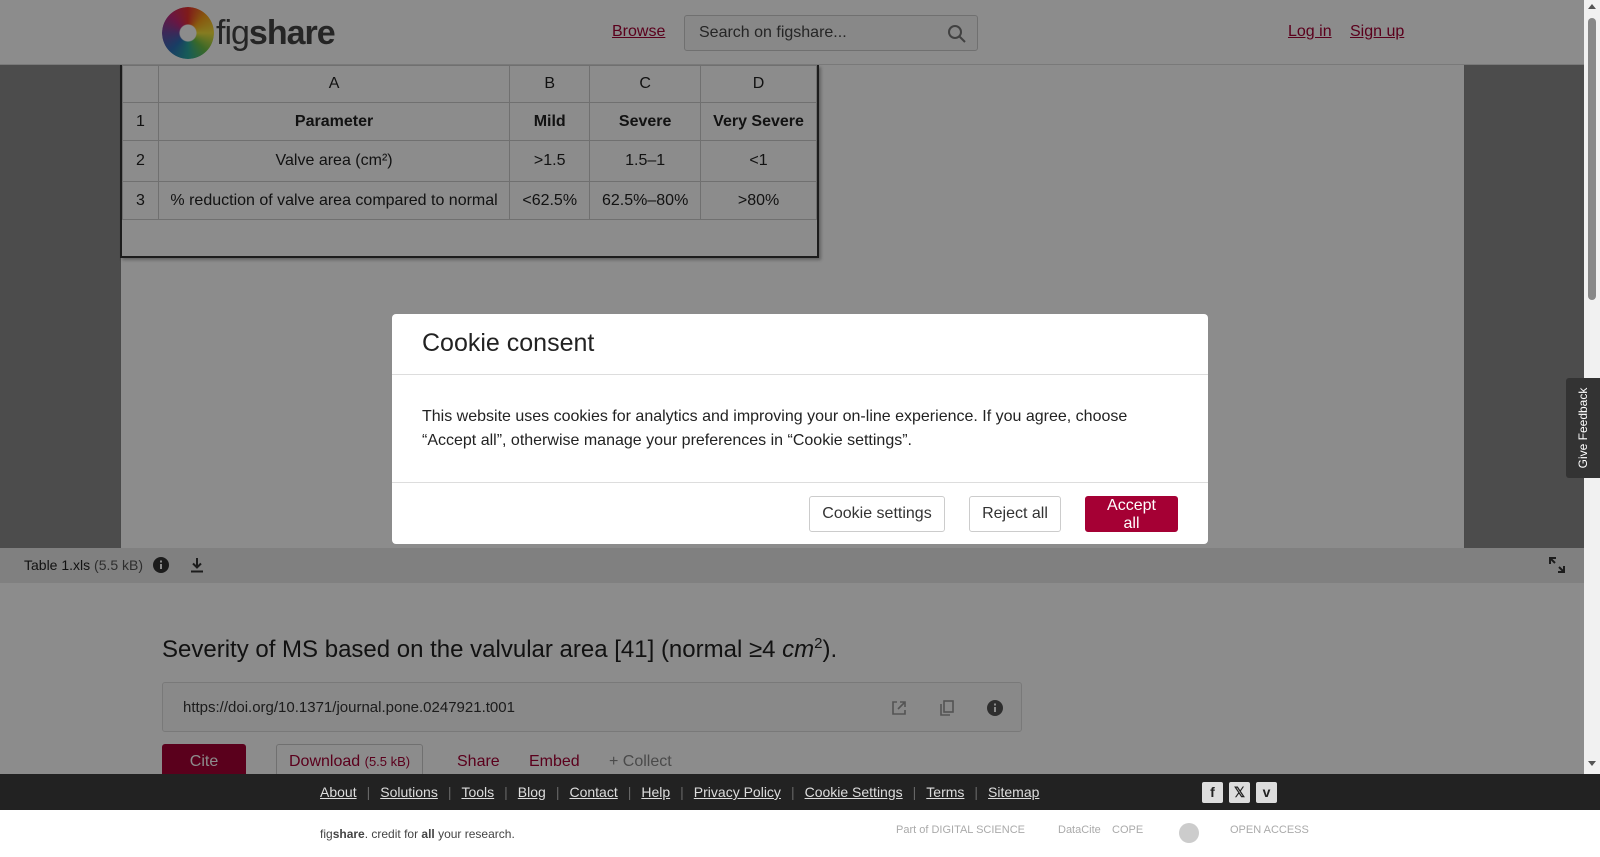 This screenshot has width=1600, height=857. I want to click on footer-link-contact: Contact, so click(593, 792).